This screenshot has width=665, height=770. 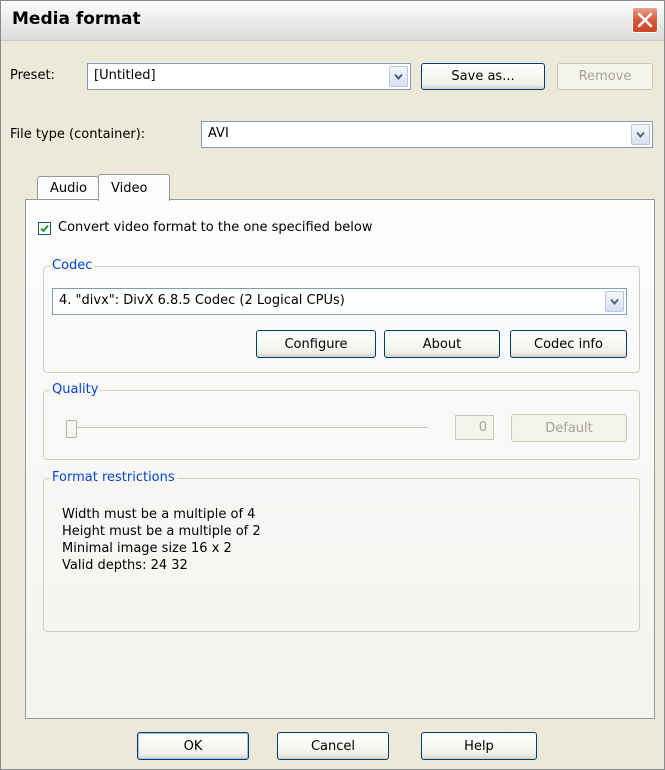 What do you see at coordinates (218, 133) in the screenshot?
I see `file-type-value: AVI` at bounding box center [218, 133].